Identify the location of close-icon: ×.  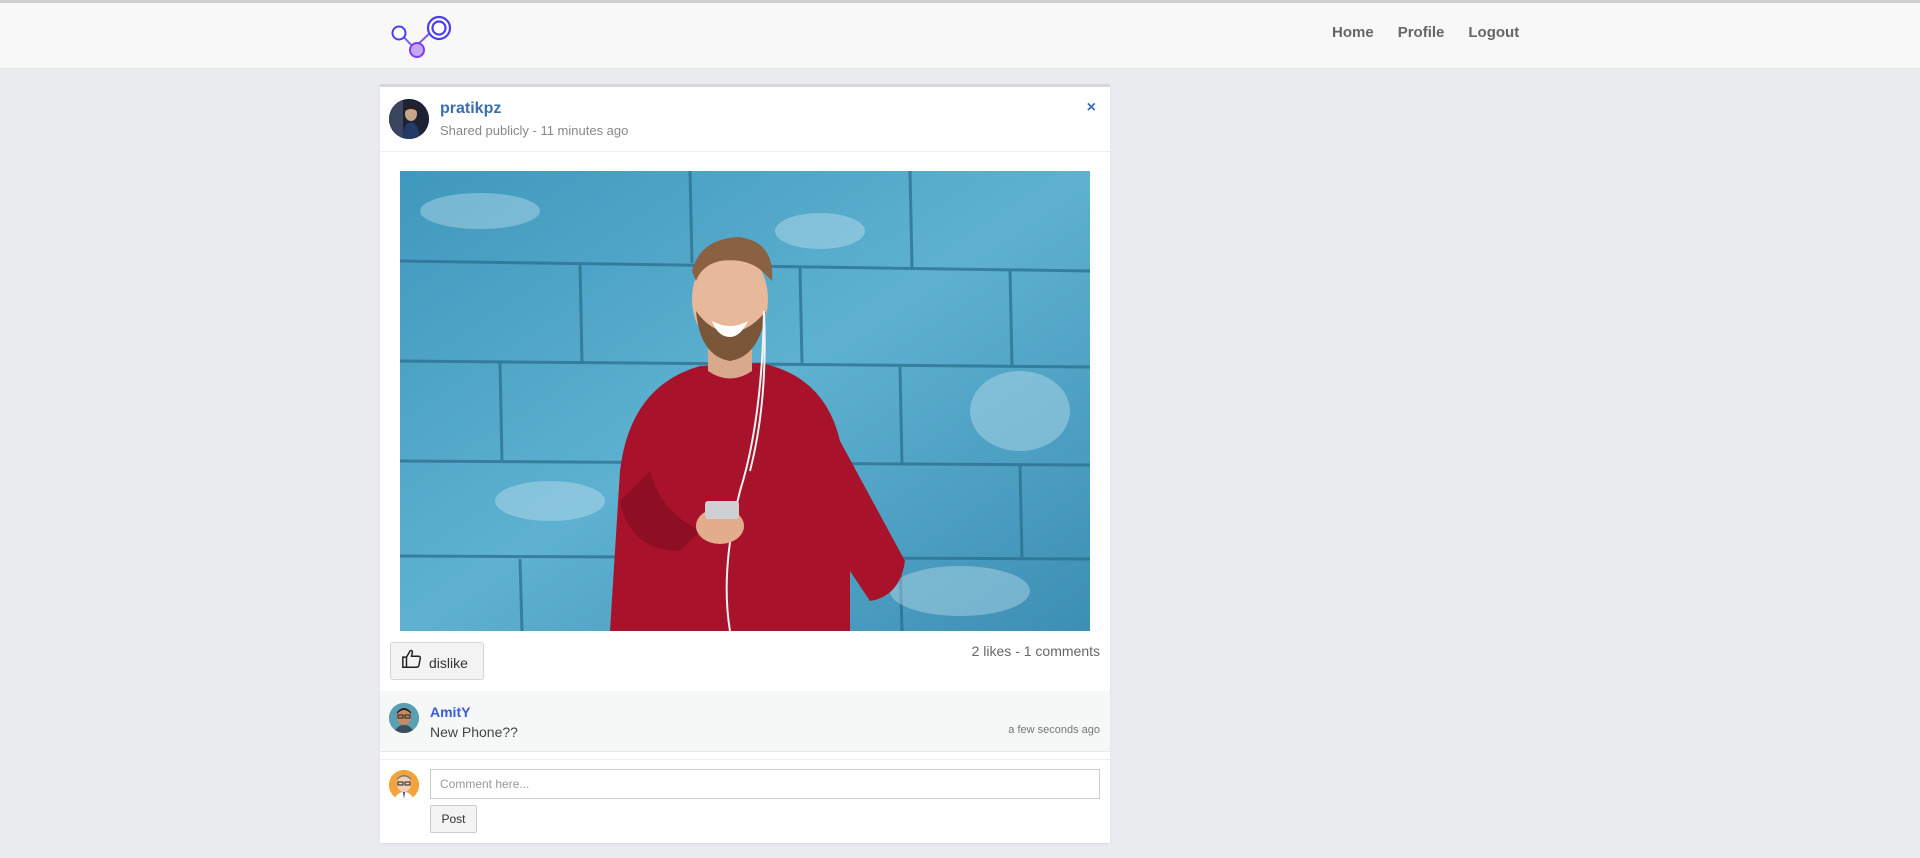
(1091, 108).